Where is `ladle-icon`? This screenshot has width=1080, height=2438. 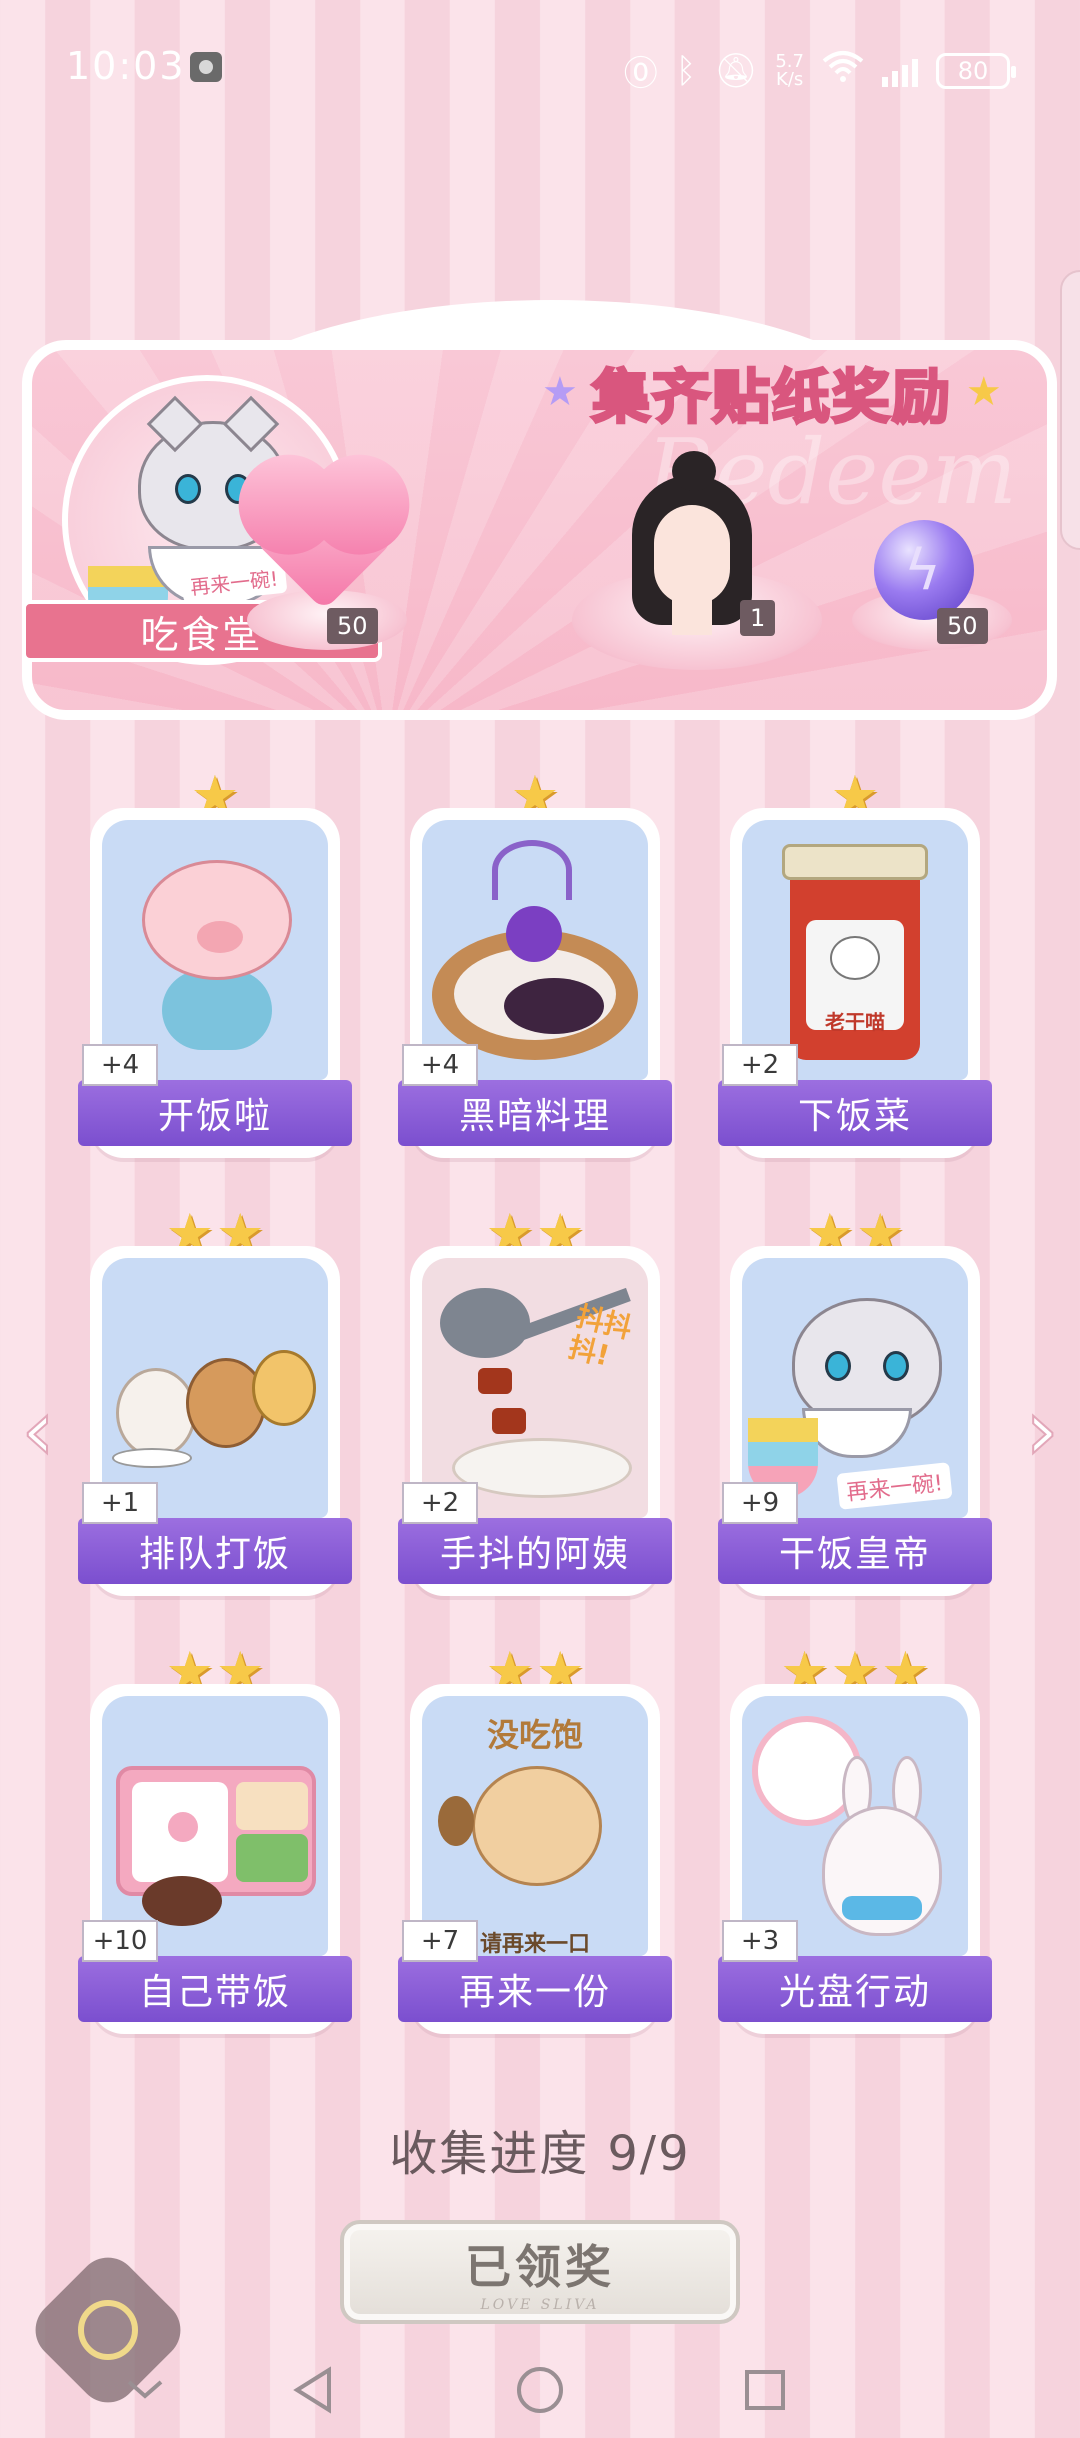
ladle-icon is located at coordinates (485, 1323).